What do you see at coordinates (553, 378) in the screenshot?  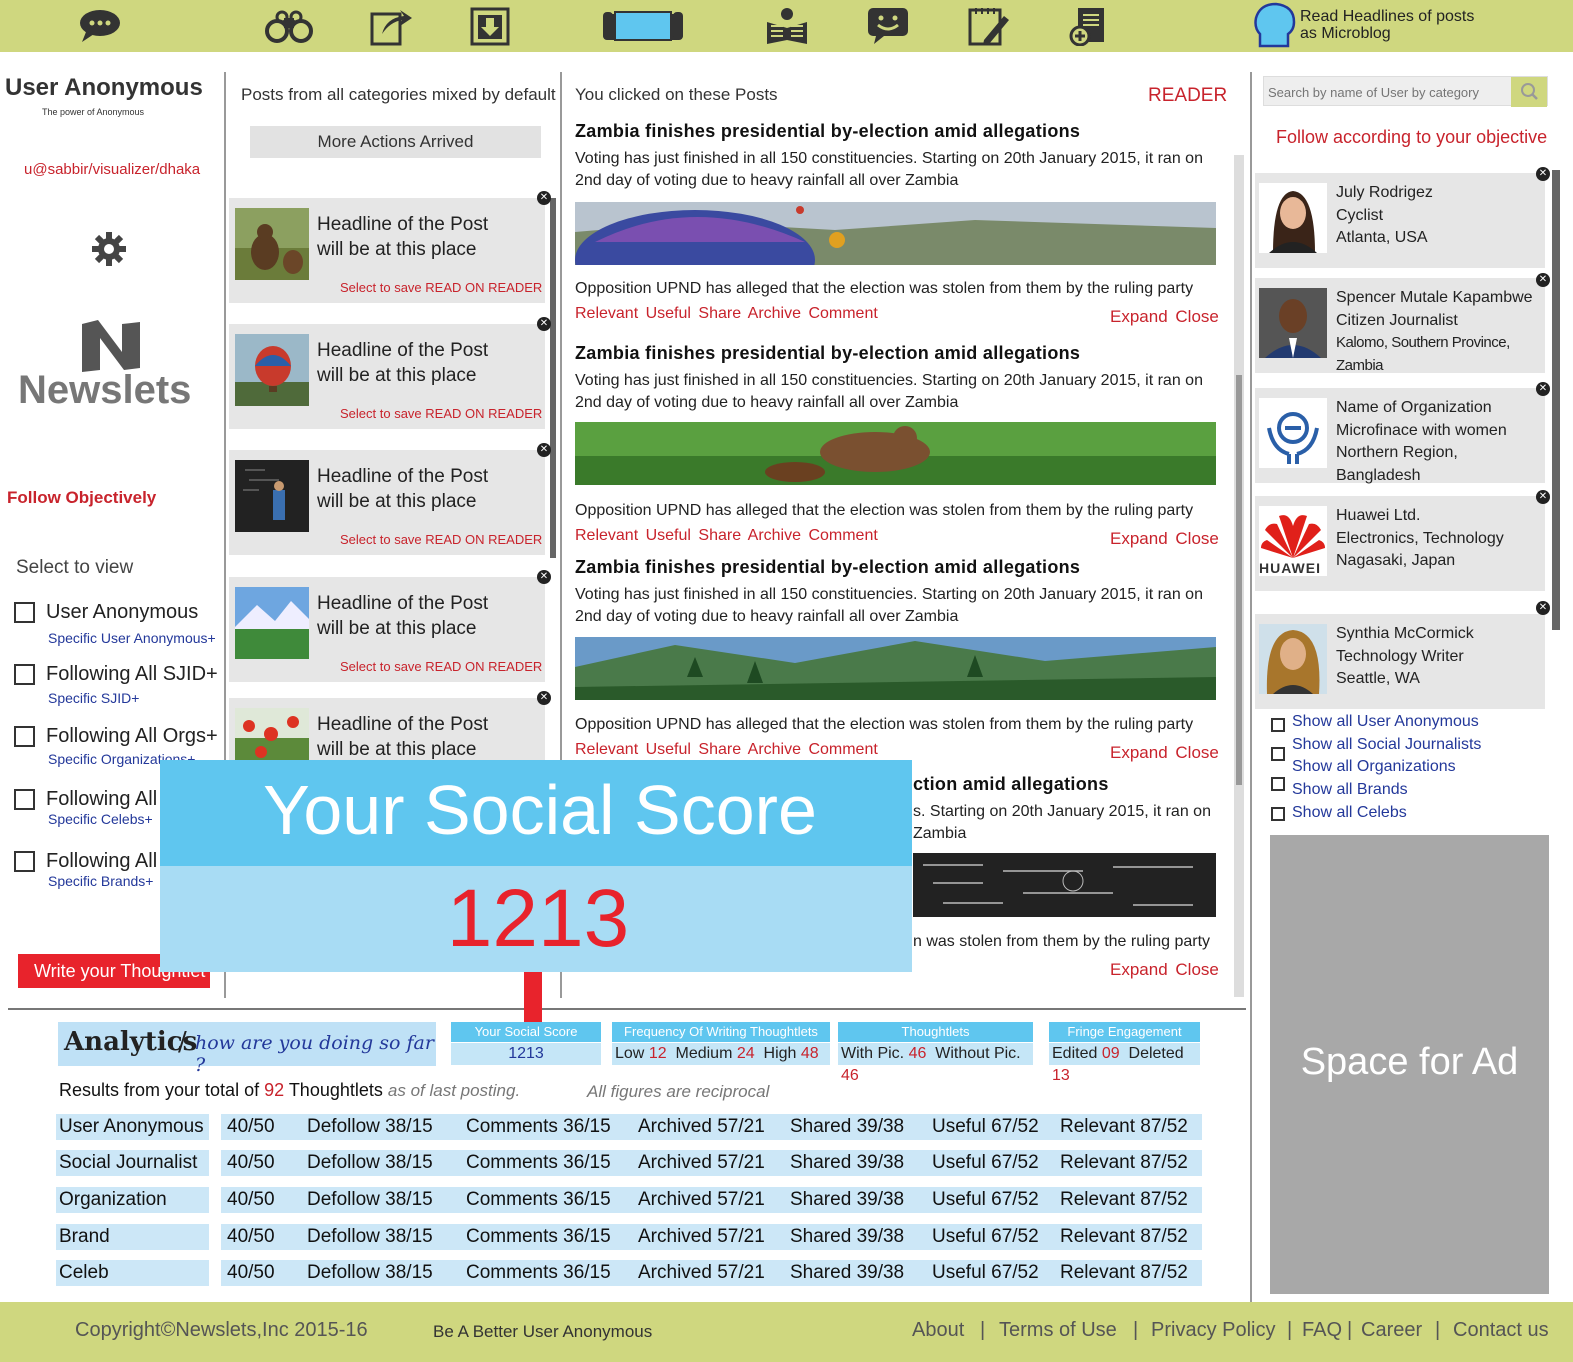 I see `feed-scrollbar` at bounding box center [553, 378].